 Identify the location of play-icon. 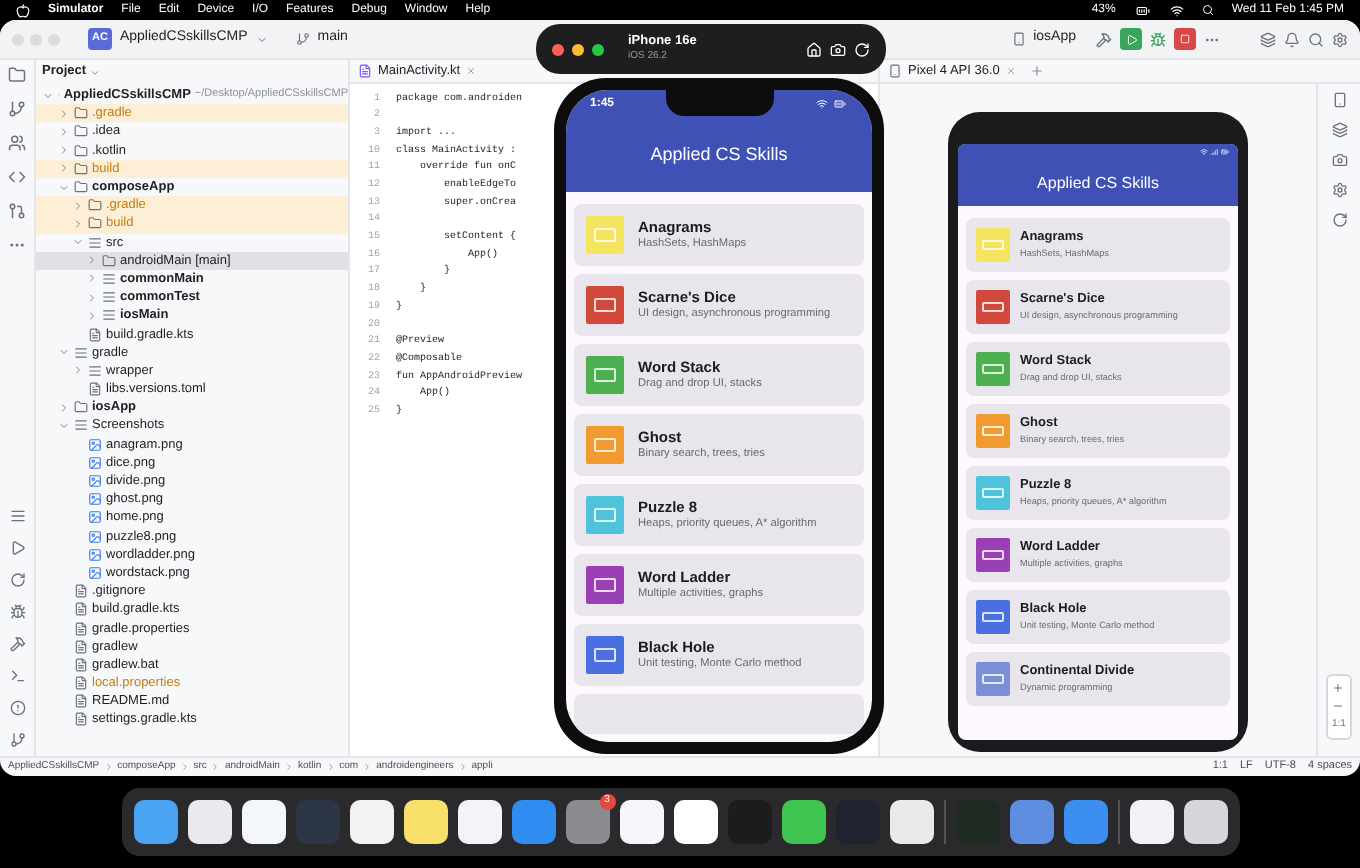
(1131, 39).